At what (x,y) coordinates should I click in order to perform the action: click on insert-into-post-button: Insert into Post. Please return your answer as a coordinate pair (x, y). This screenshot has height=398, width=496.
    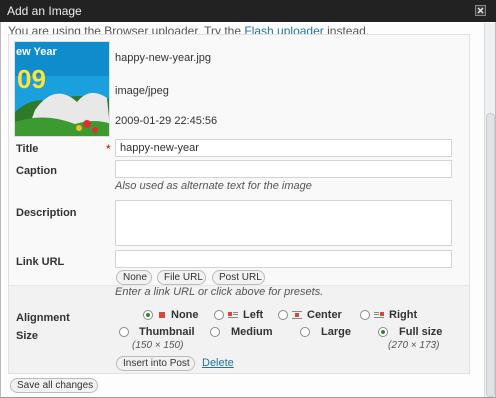
    Looking at the image, I should click on (155, 363).